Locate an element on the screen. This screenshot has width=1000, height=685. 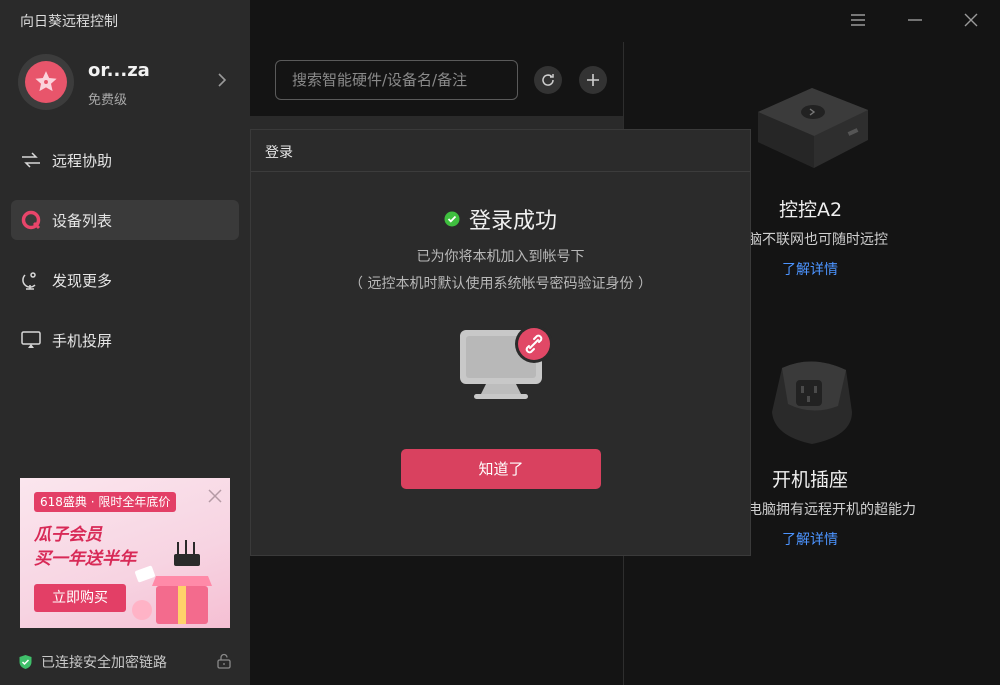
shield-check-icon is located at coordinates (25, 662).